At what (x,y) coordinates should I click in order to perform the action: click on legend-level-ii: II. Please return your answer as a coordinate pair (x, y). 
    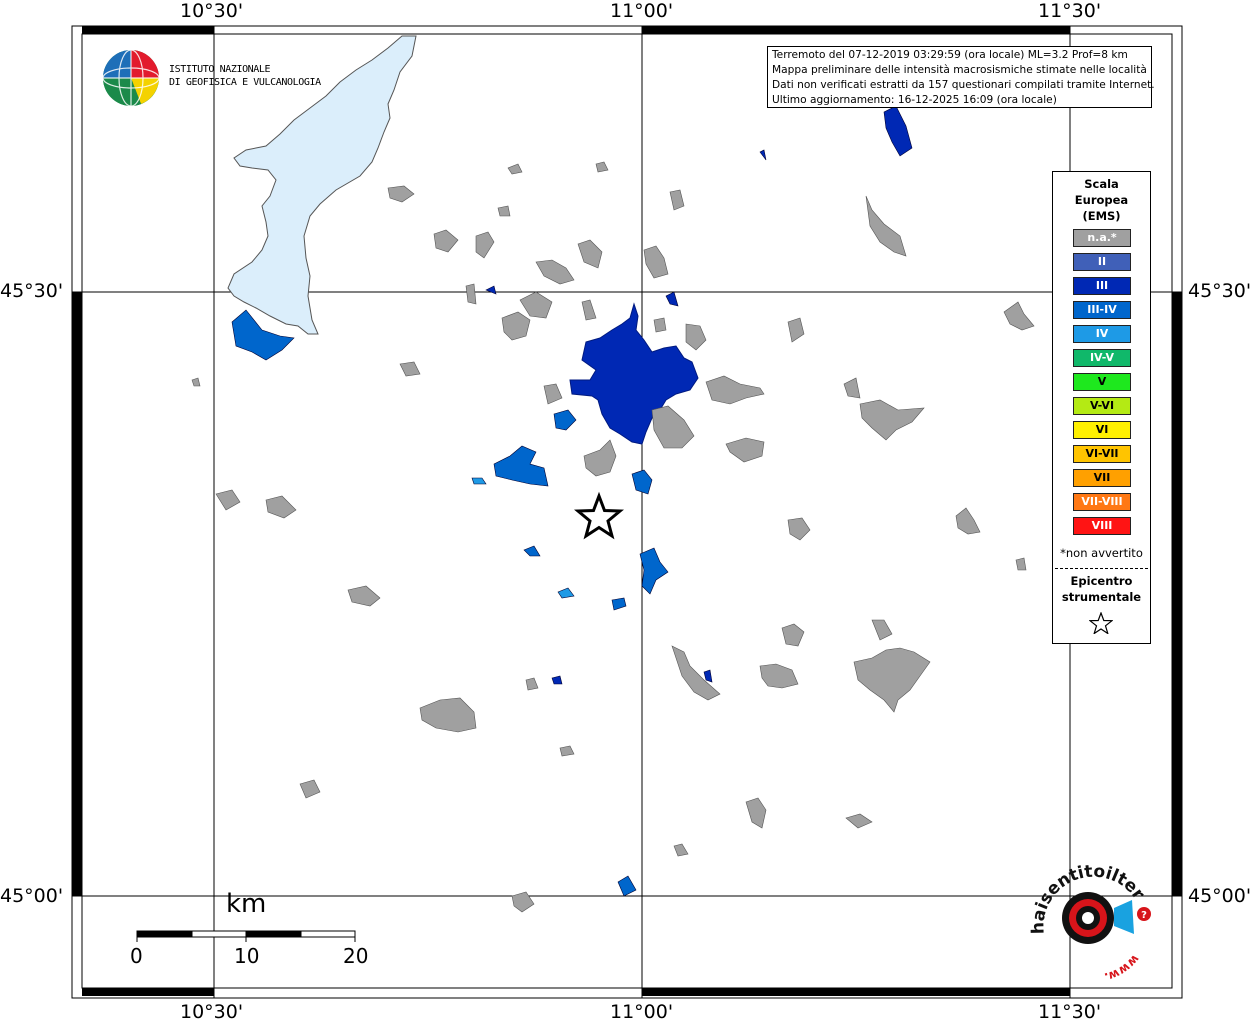
    Looking at the image, I should click on (1102, 262).